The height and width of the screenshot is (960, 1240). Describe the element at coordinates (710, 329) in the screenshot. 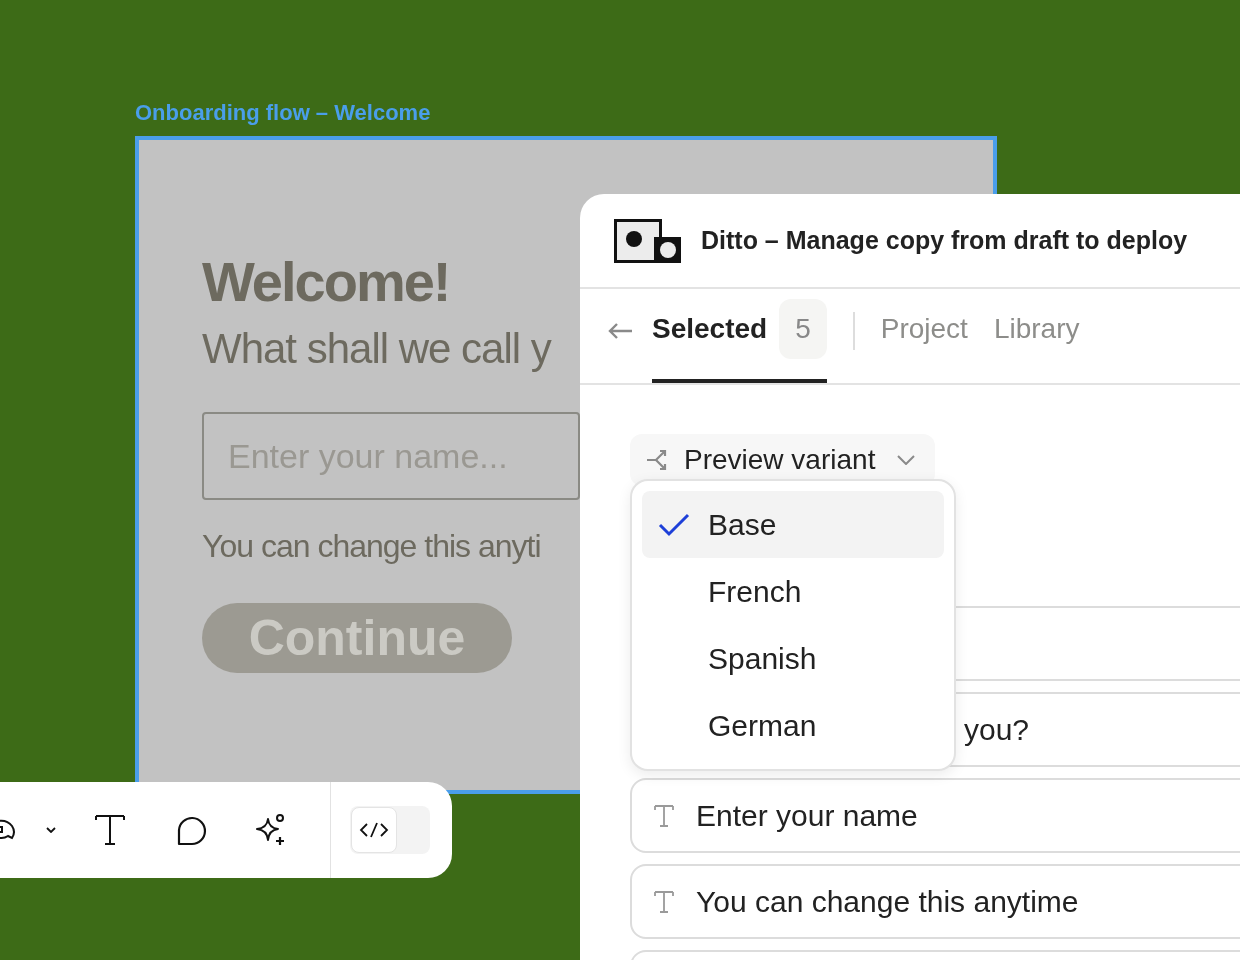

I see `tab-label: Selected` at that location.